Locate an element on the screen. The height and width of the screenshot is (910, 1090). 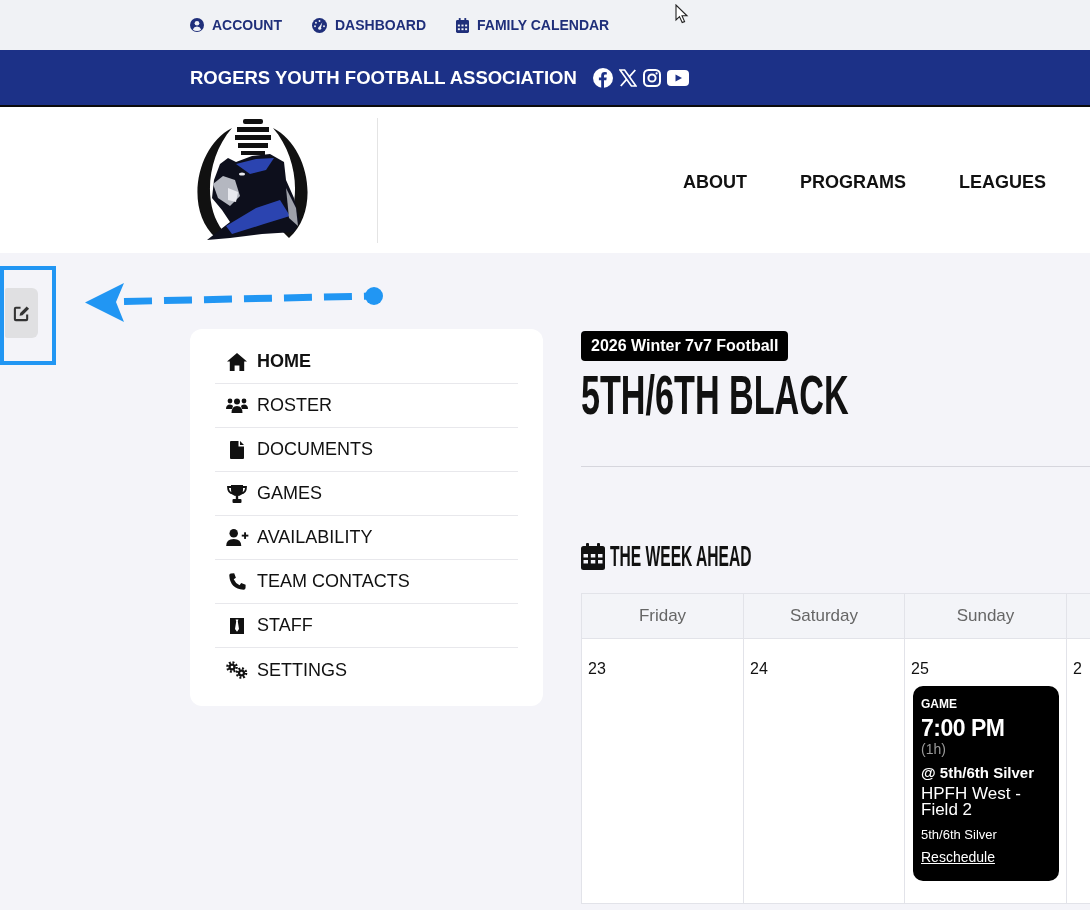
event-opponent: @ 5th/6th Silver is located at coordinates (977, 772).